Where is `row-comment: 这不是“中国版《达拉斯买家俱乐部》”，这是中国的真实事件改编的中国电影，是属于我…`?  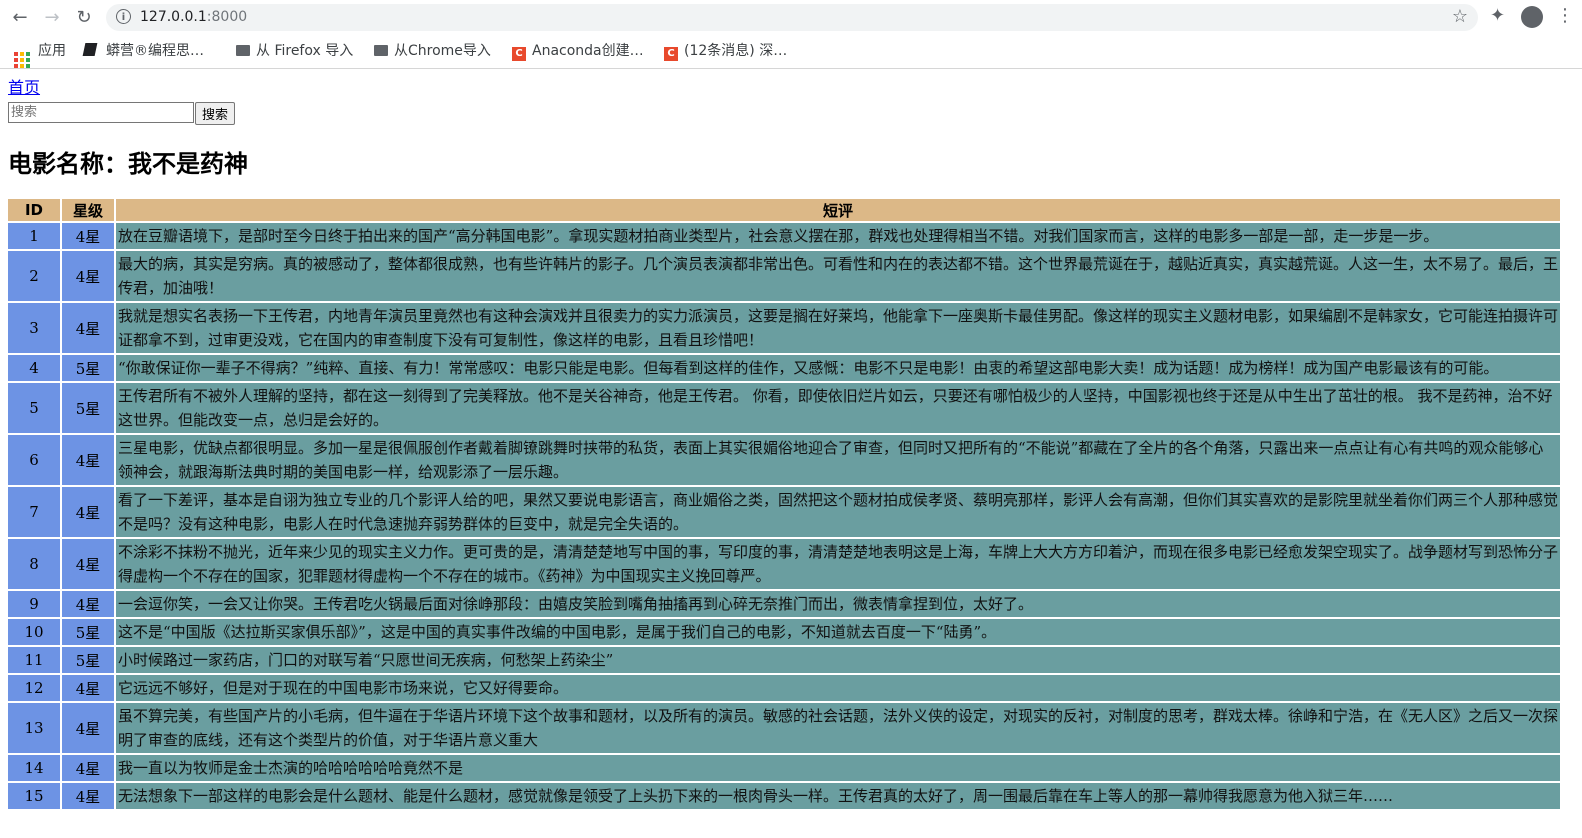
row-comment: 这不是“中国版《达拉斯买家俱乐部》”，这是中国的真实事件改编的中国电影，是属于我… is located at coordinates (838, 632).